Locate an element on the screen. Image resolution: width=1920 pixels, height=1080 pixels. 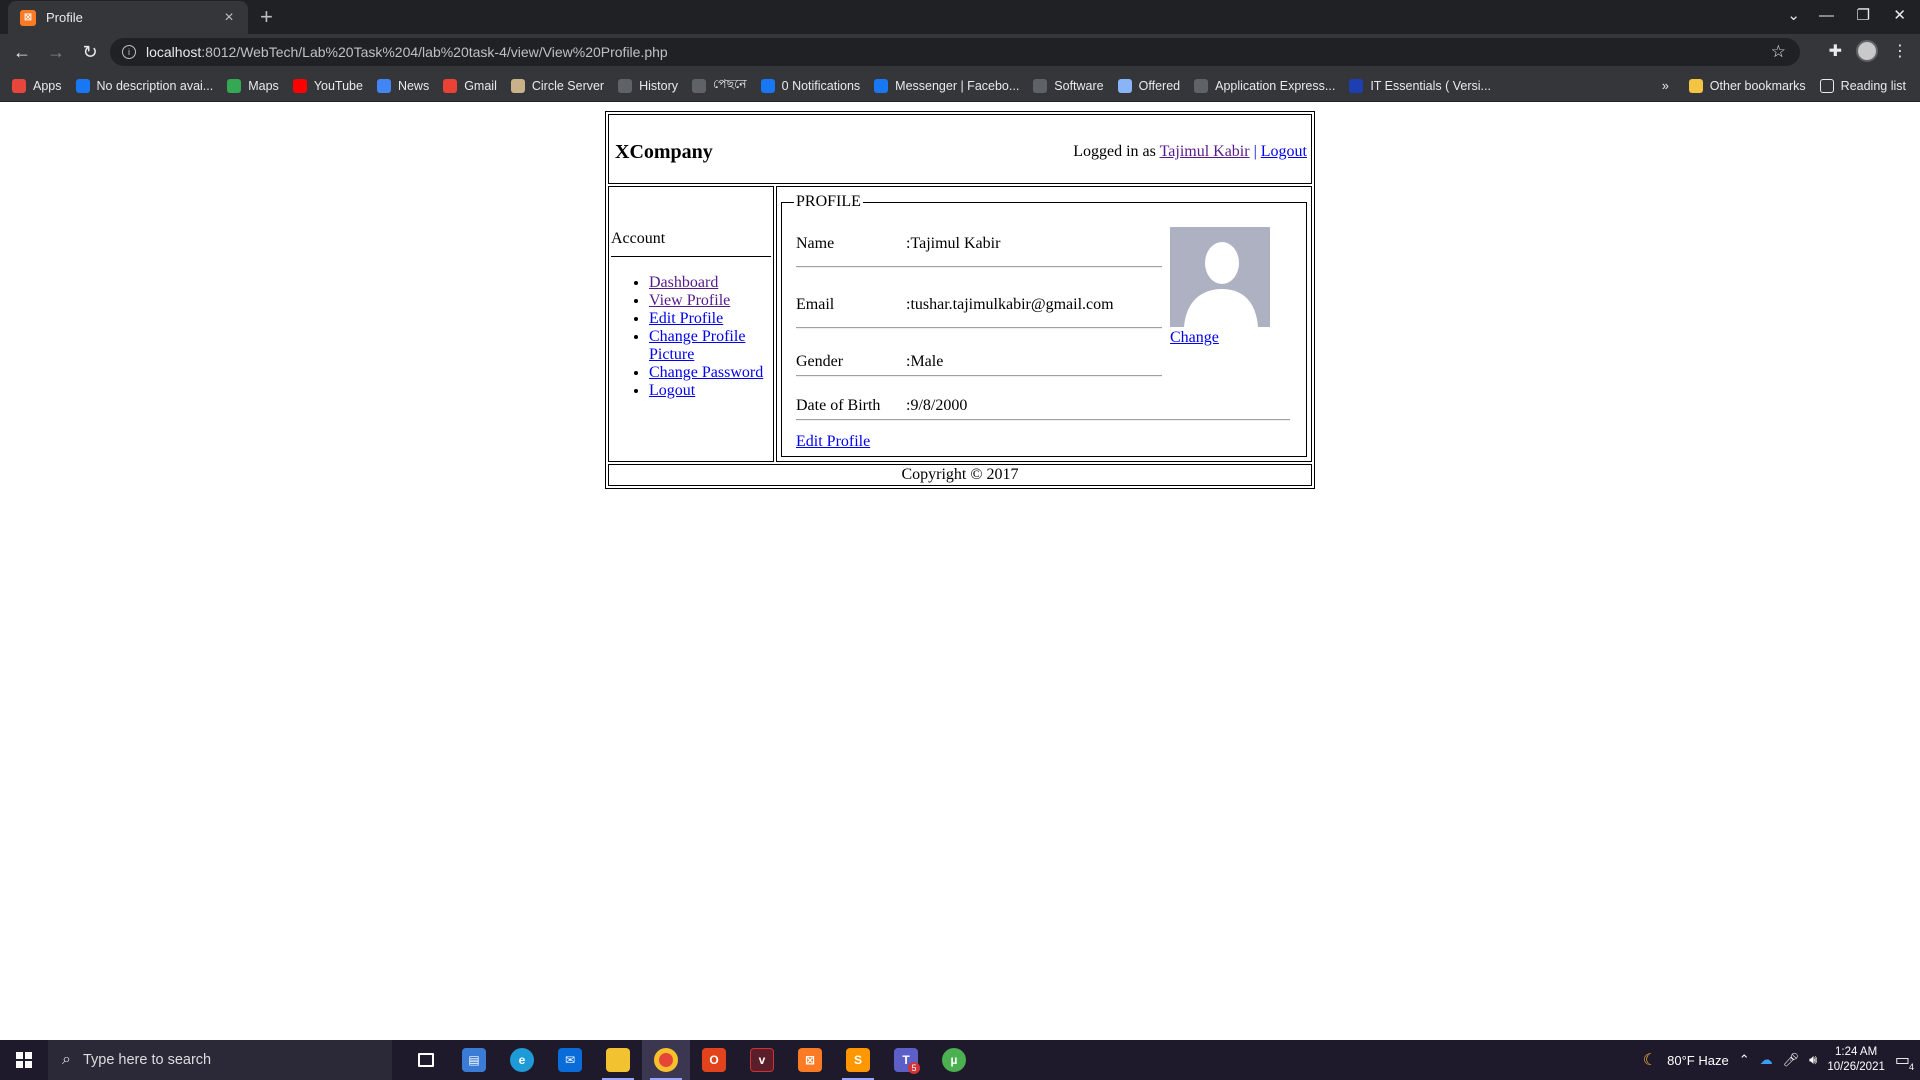
sidebar-logout-link: Logout is located at coordinates (672, 390).